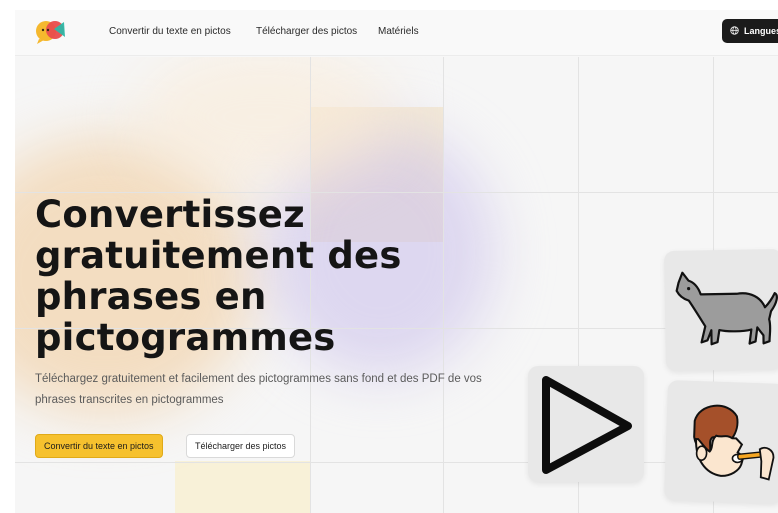  I want to click on hero-title-line: phrases en, so click(151, 296).